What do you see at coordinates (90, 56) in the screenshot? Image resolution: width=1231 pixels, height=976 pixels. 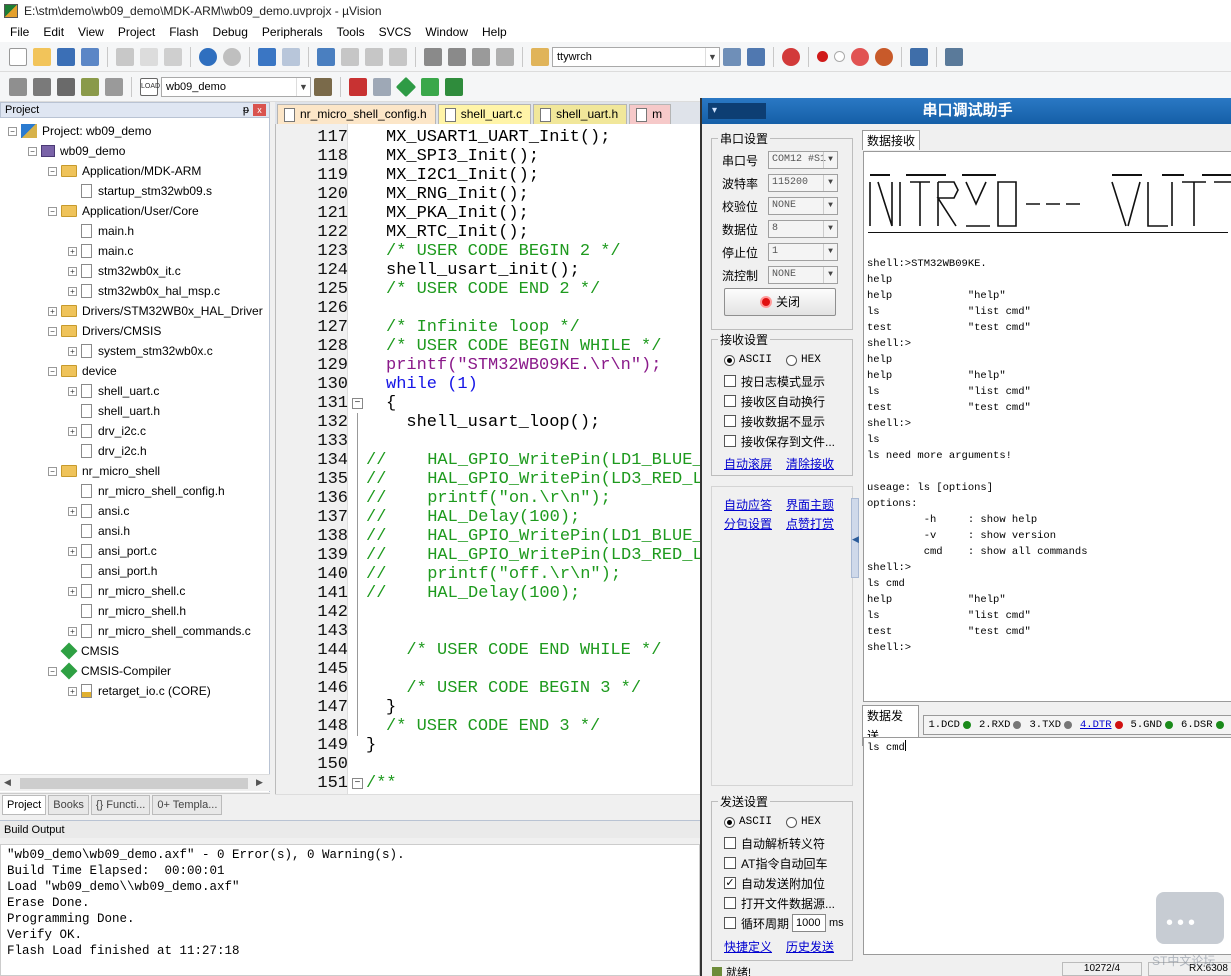 I see `save-all-icon` at bounding box center [90, 56].